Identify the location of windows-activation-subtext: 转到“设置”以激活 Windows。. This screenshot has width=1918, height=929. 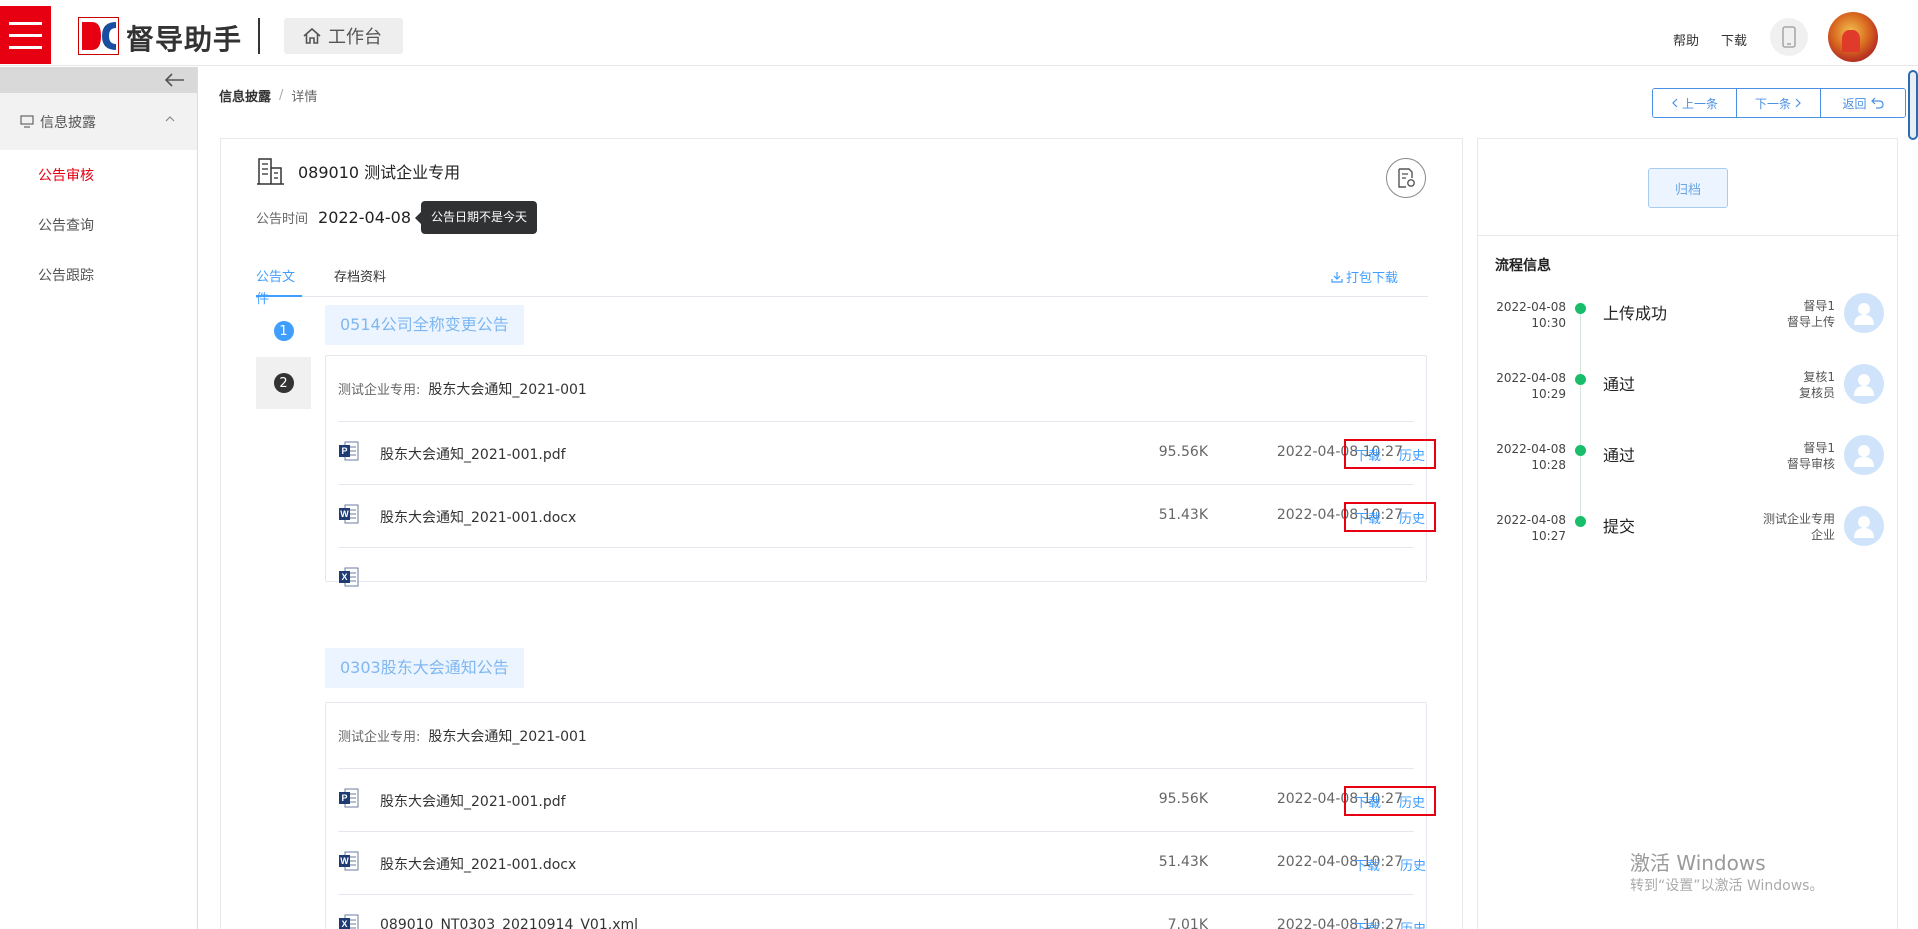
(1727, 886).